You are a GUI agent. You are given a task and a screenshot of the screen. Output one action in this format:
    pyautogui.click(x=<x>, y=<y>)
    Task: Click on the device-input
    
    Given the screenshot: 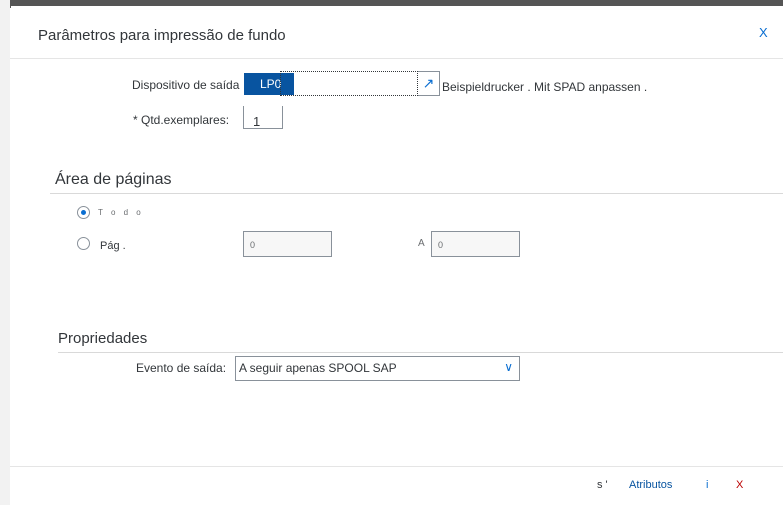 What is the action you would take?
    pyautogui.click(x=349, y=83)
    